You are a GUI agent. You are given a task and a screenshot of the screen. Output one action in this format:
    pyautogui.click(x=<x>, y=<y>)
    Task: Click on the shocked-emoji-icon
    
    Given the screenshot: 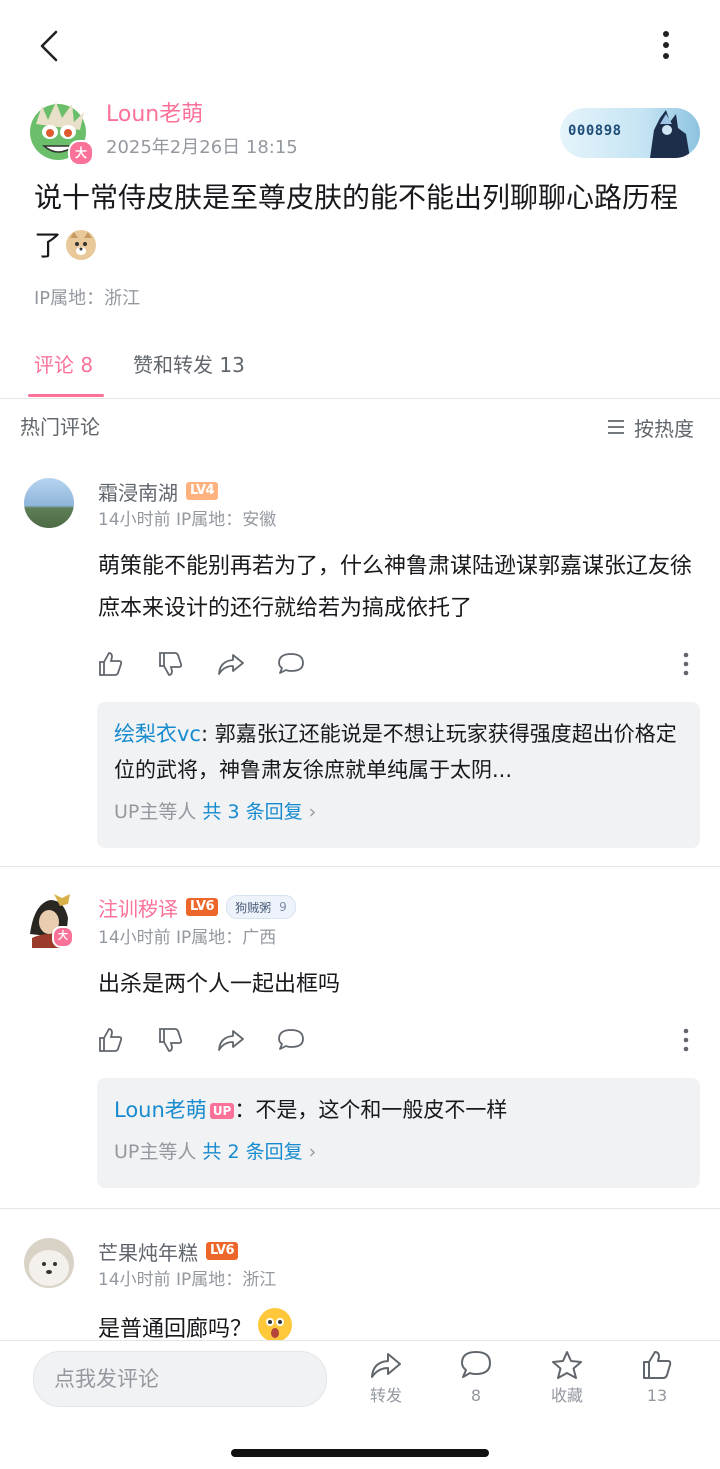 What is the action you would take?
    pyautogui.click(x=275, y=1324)
    